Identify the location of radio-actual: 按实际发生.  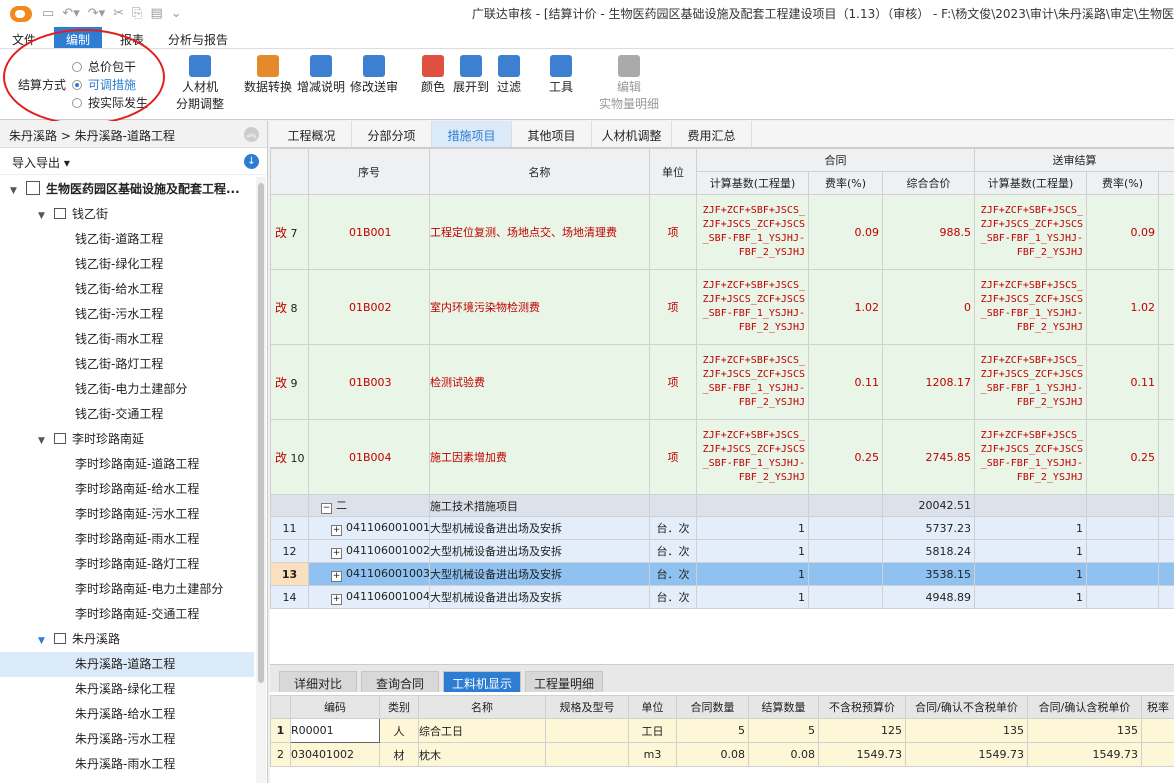
(110, 102).